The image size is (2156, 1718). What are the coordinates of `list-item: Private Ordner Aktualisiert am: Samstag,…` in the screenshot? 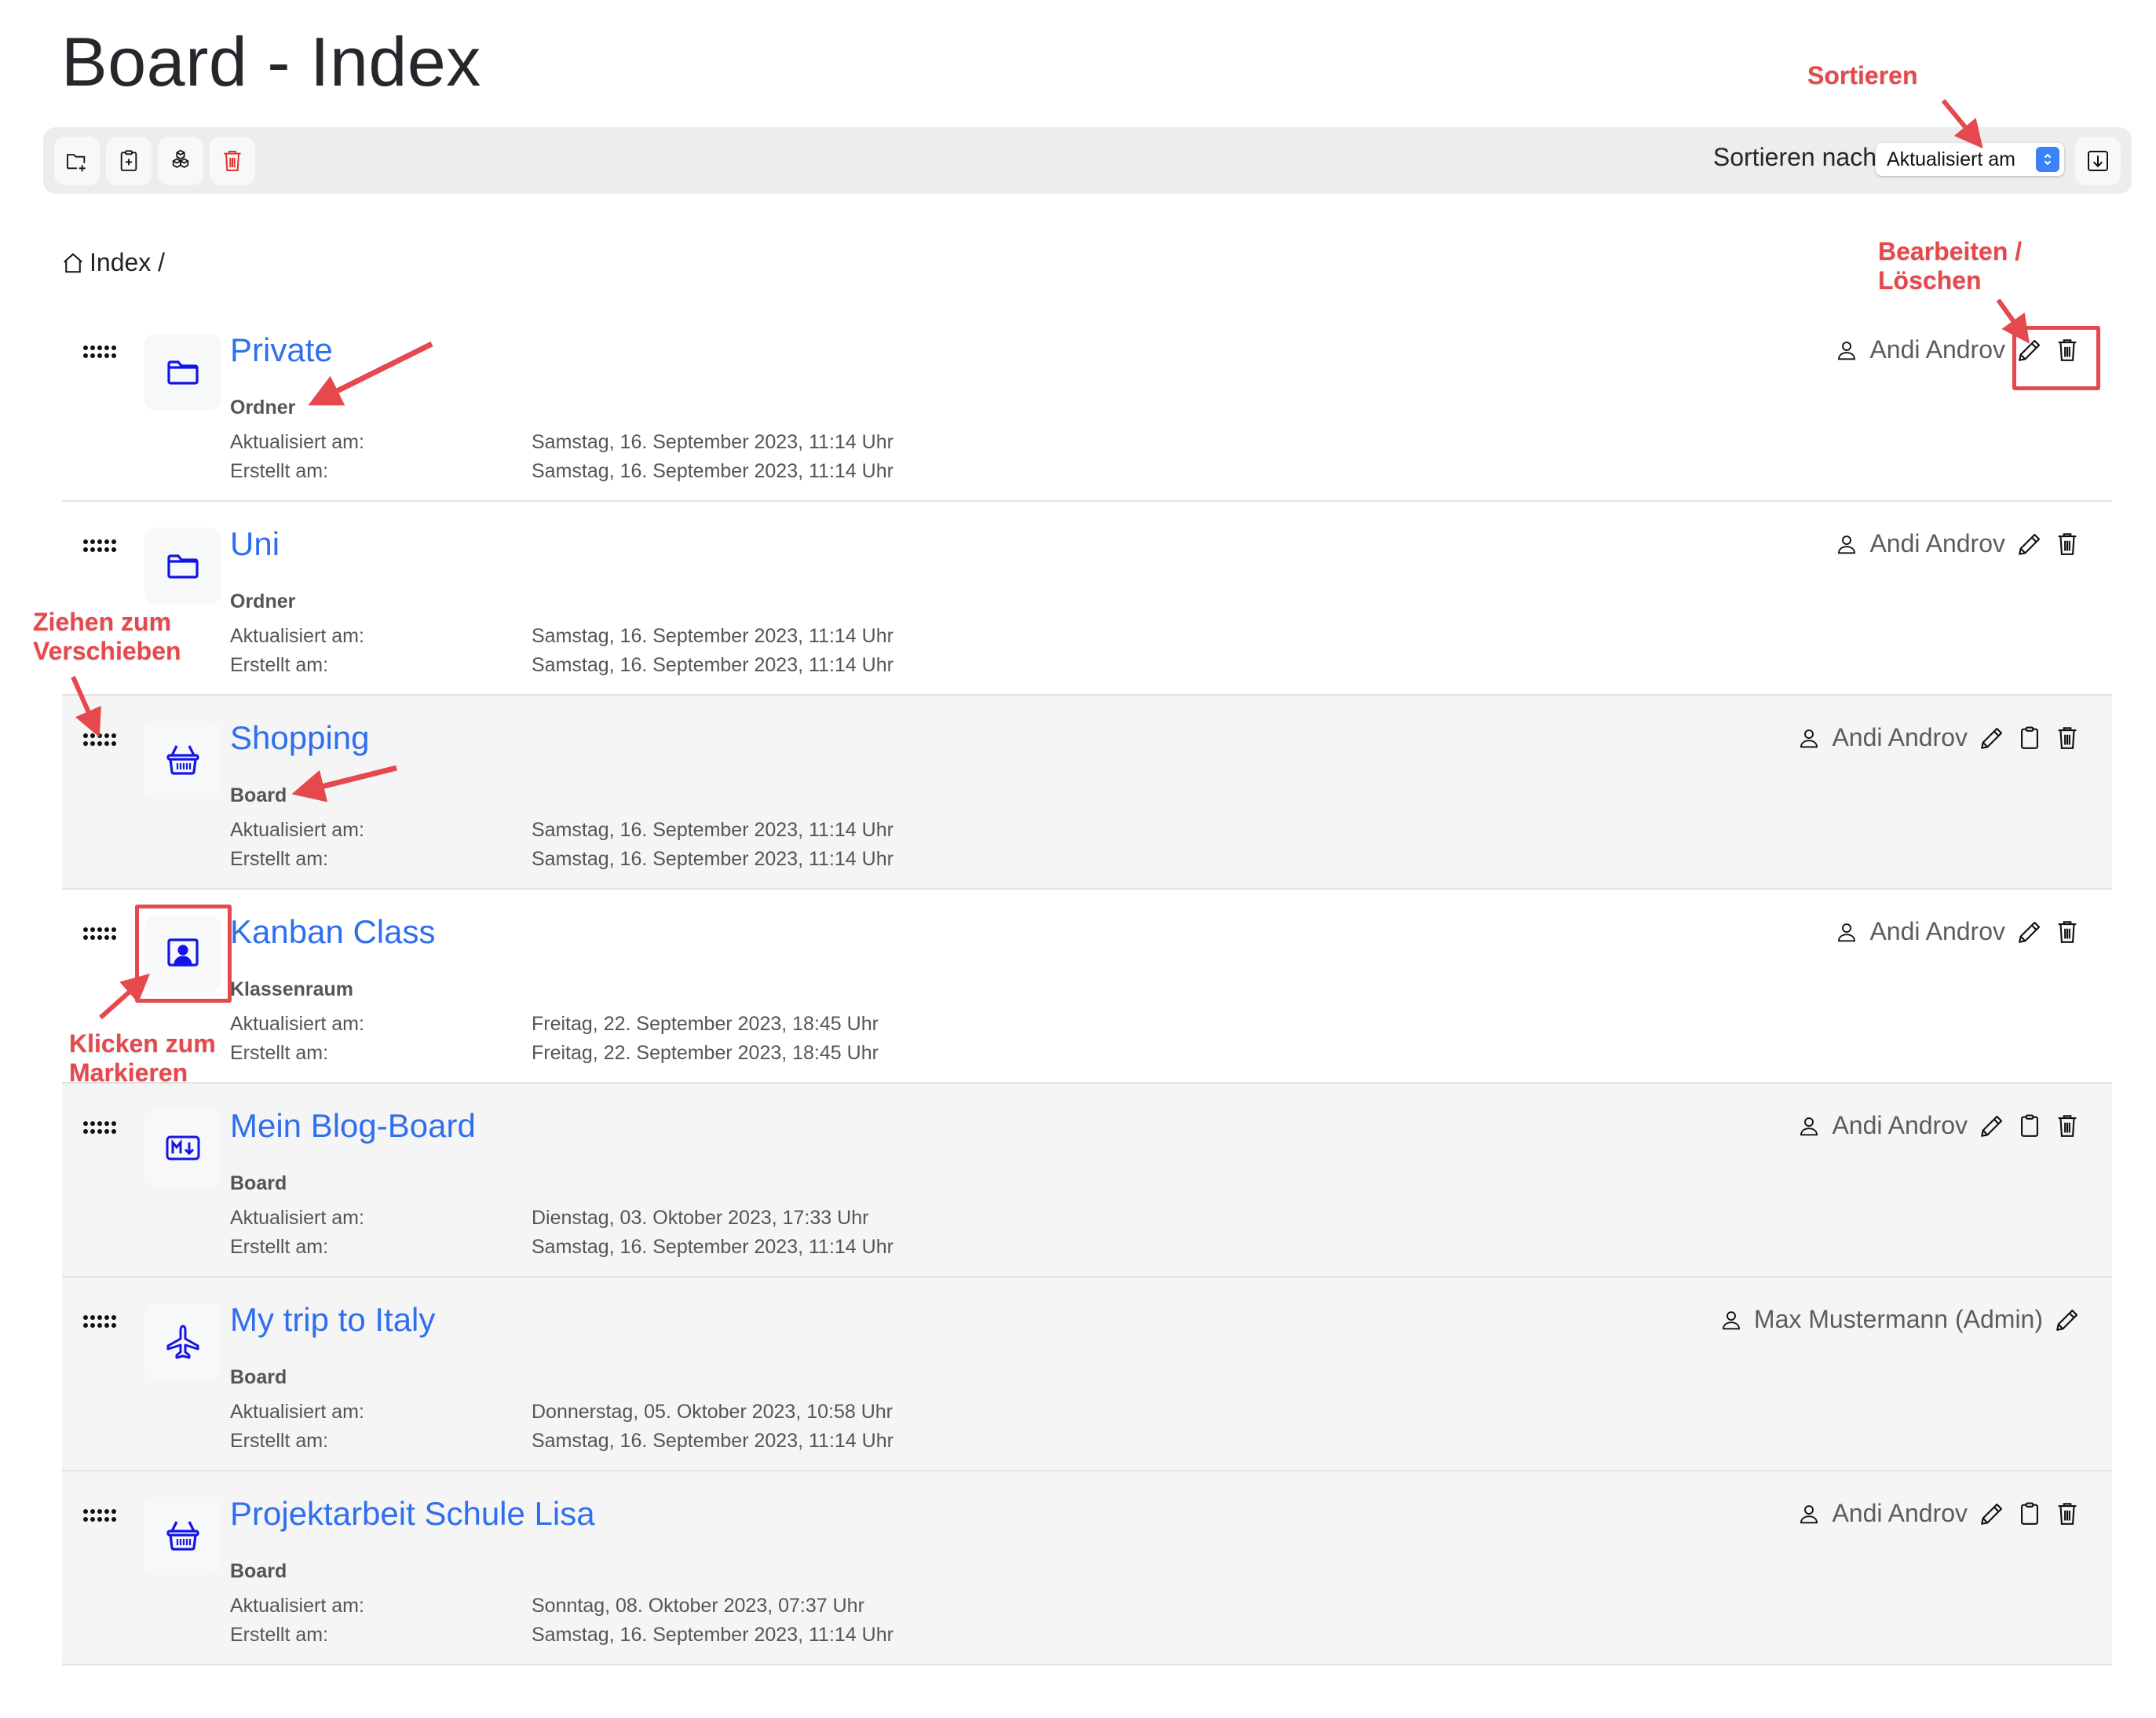 It's located at (1087, 405).